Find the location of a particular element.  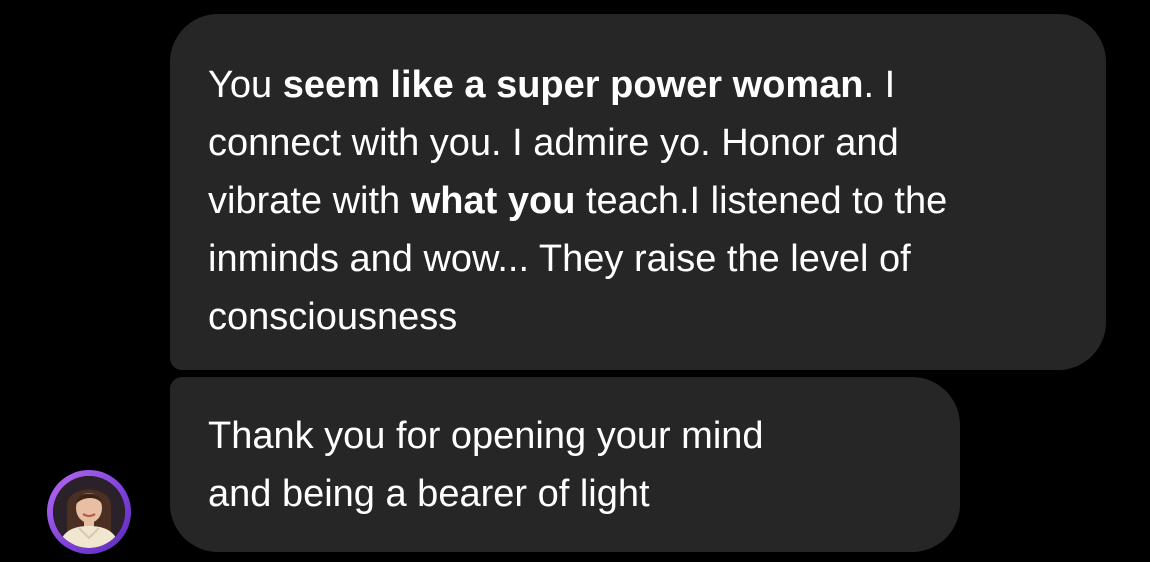

message-line: and being a bearer of light is located at coordinates (429, 494).